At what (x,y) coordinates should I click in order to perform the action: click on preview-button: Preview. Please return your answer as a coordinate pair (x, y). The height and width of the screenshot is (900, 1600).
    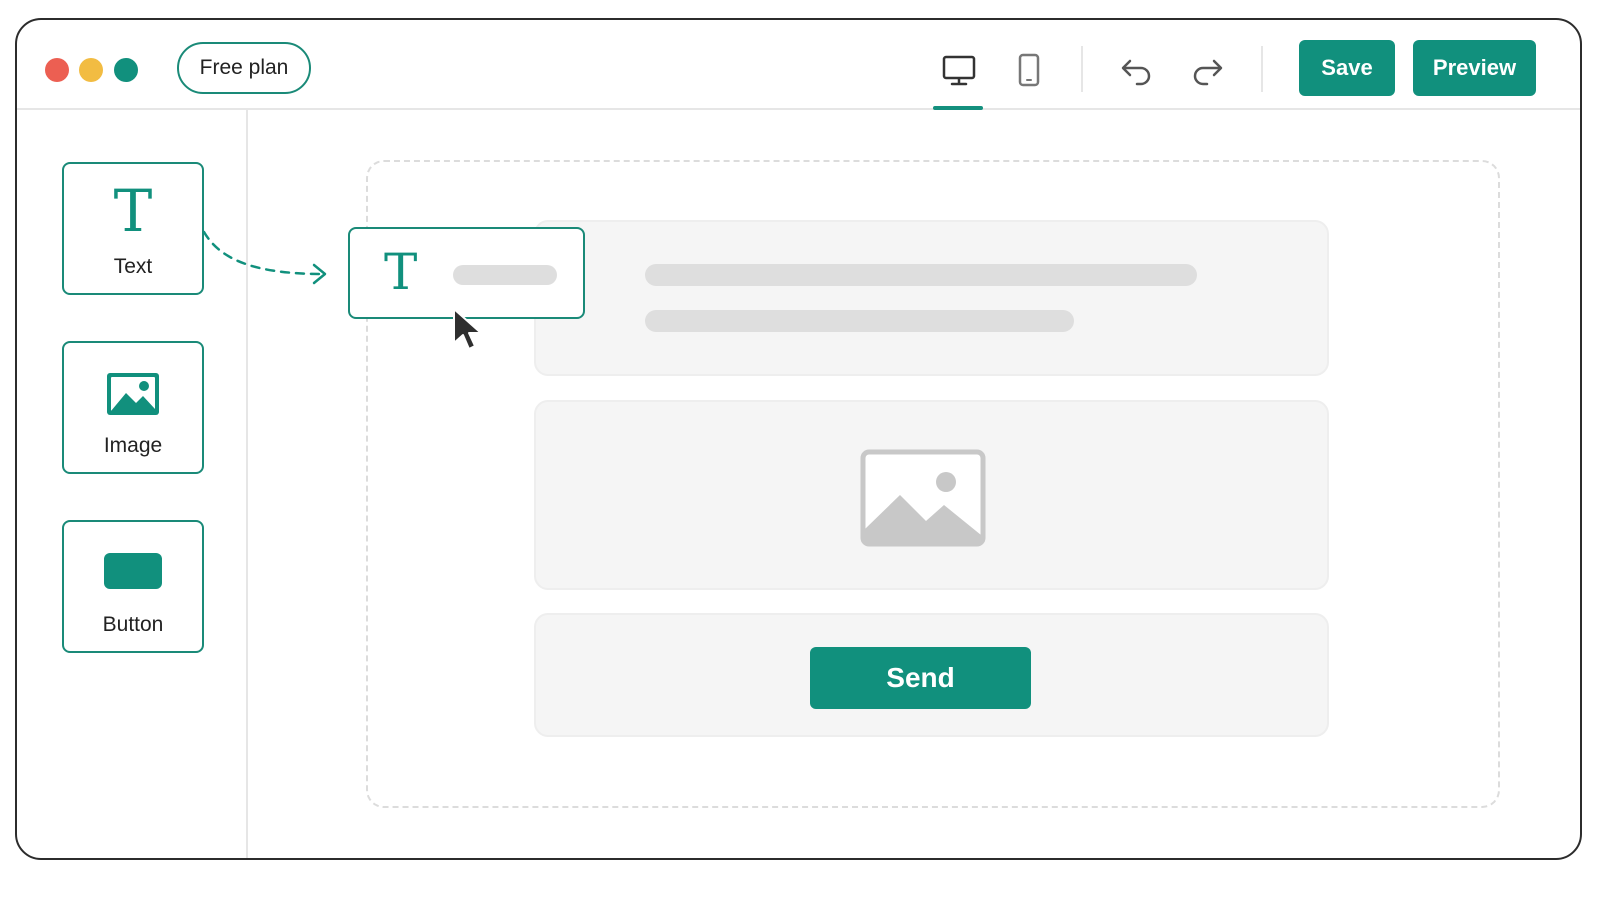
    Looking at the image, I should click on (1474, 68).